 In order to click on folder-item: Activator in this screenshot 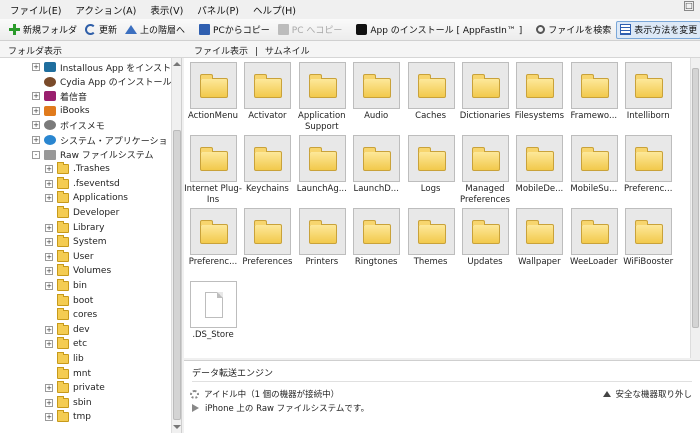, I will do `click(267, 94)`.